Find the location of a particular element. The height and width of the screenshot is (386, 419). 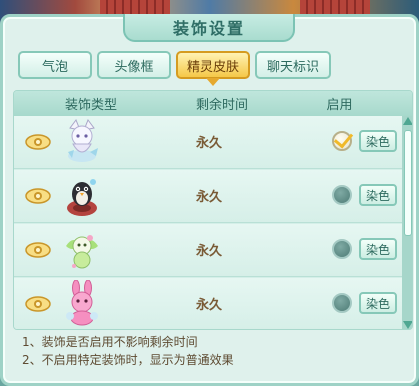

scroll-down-icon is located at coordinates (407, 325).